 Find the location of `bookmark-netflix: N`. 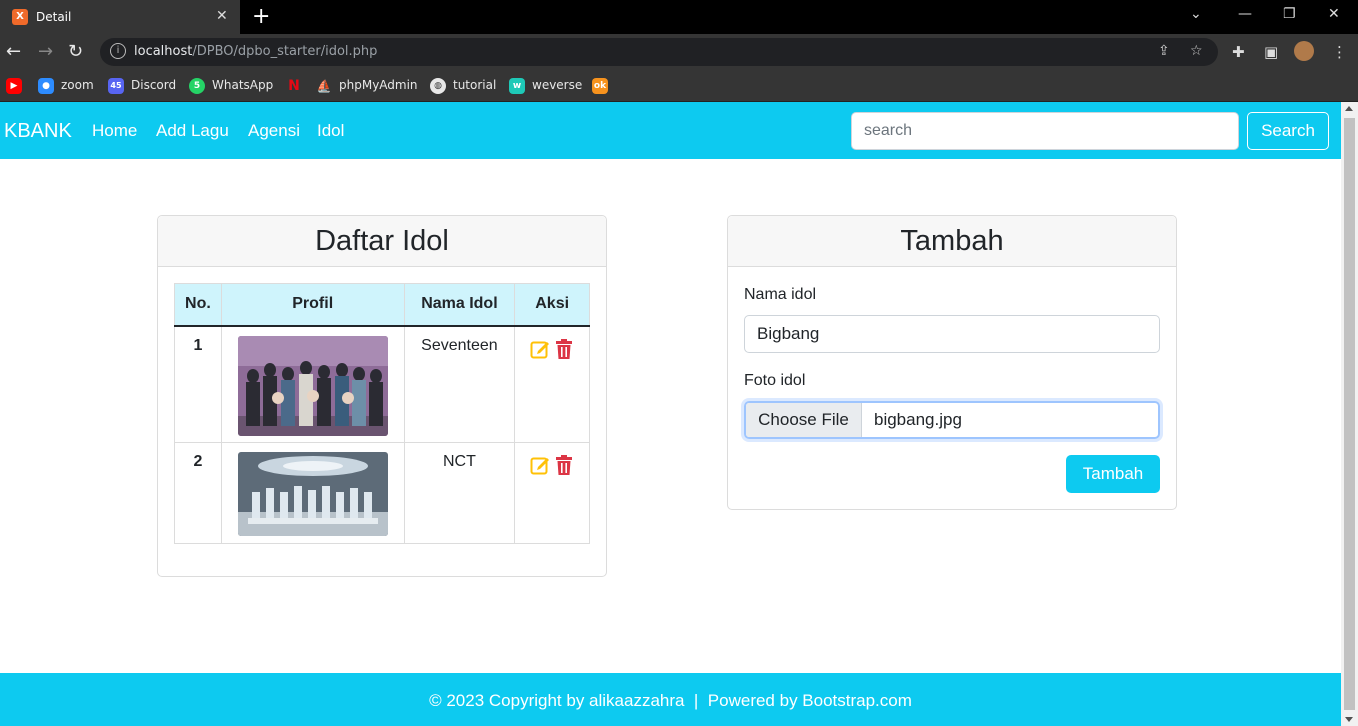

bookmark-netflix: N is located at coordinates (297, 86).